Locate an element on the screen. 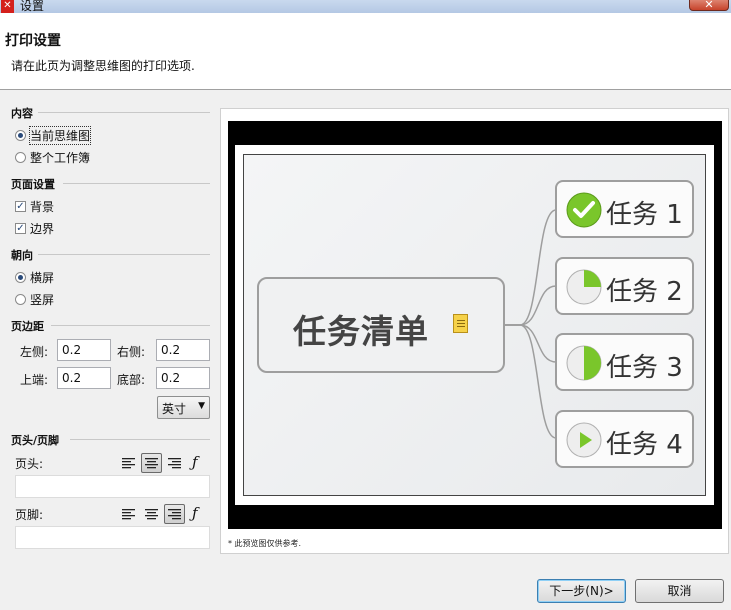 This screenshot has height=610, width=731. task-label: 任务 3 is located at coordinates (644, 368).